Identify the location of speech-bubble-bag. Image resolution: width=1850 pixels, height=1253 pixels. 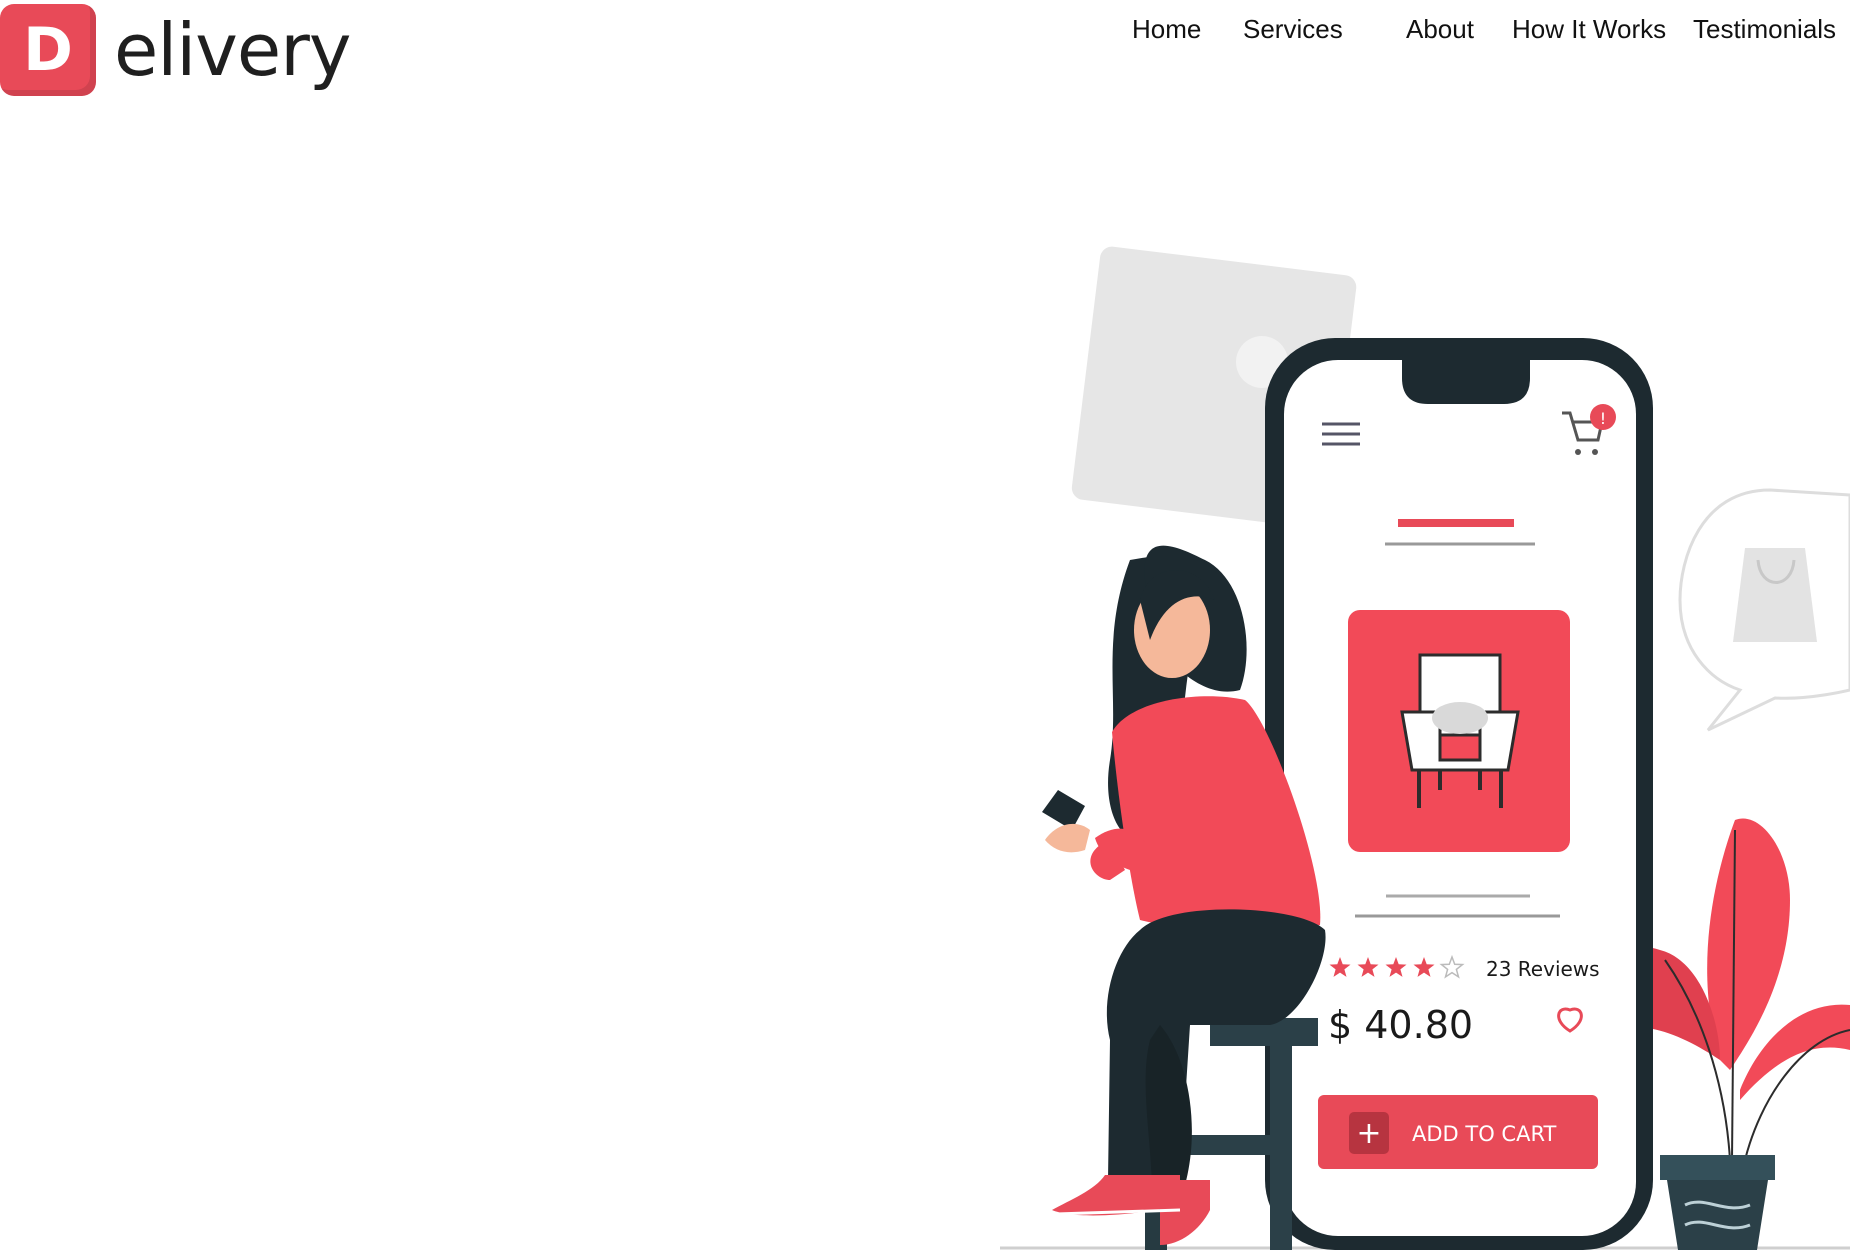
(1764, 610).